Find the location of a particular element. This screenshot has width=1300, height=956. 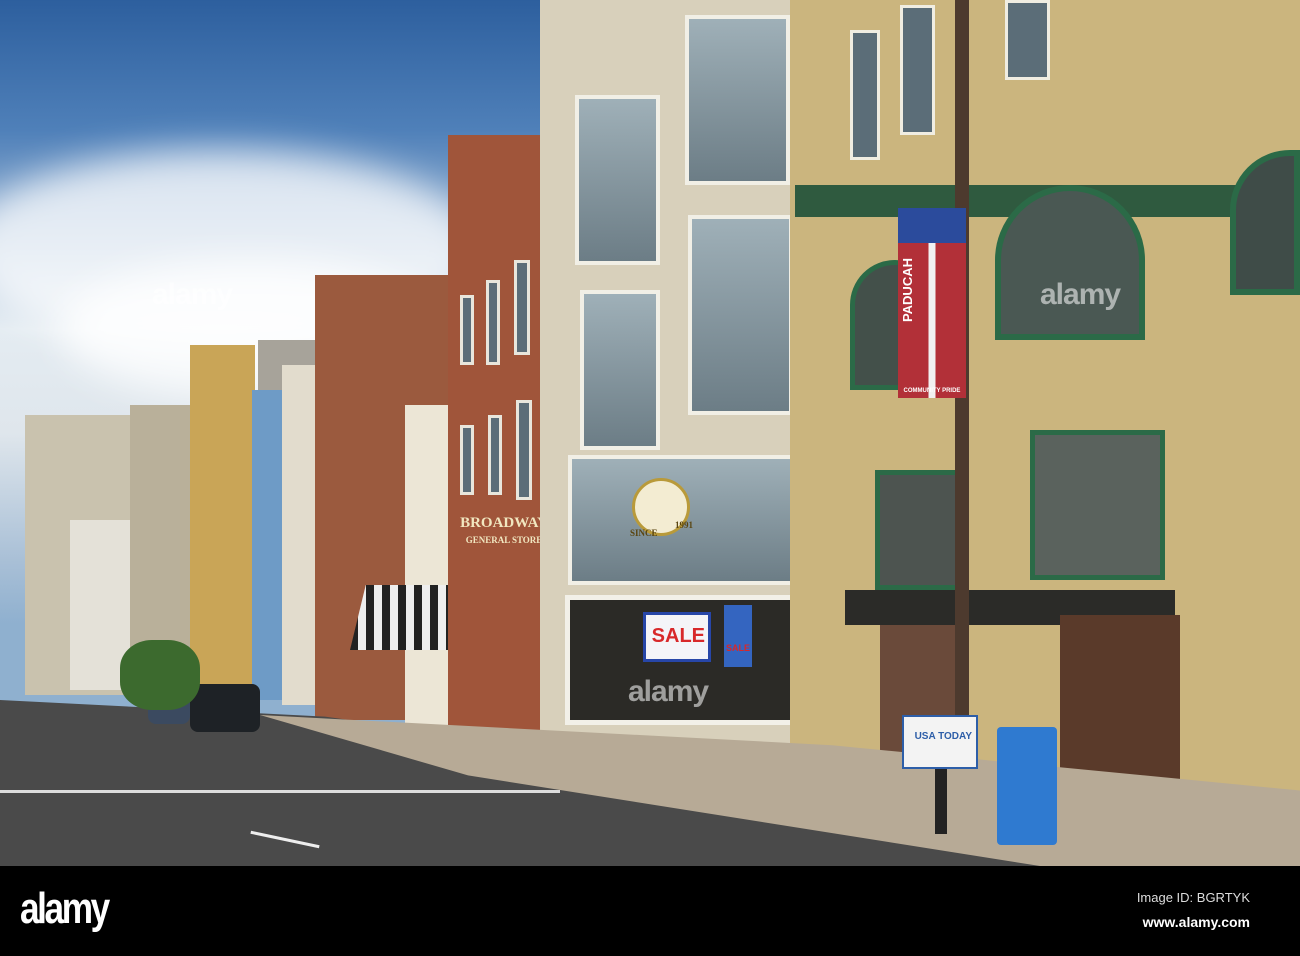

store-name-sign: BROADWAY is located at coordinates (504, 523).